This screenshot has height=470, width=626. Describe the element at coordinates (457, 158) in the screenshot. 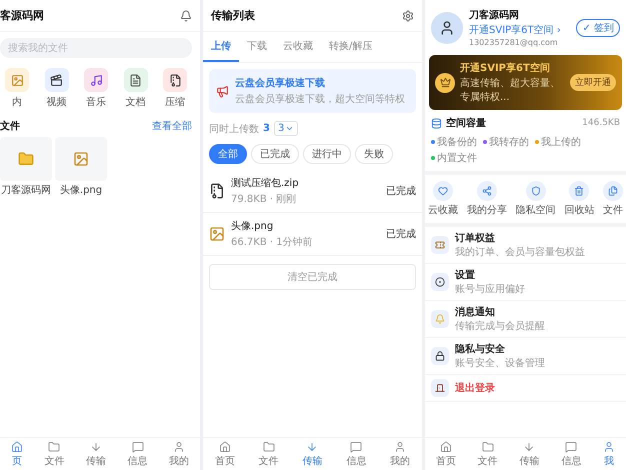

I see `legend-label: 内置文件` at that location.